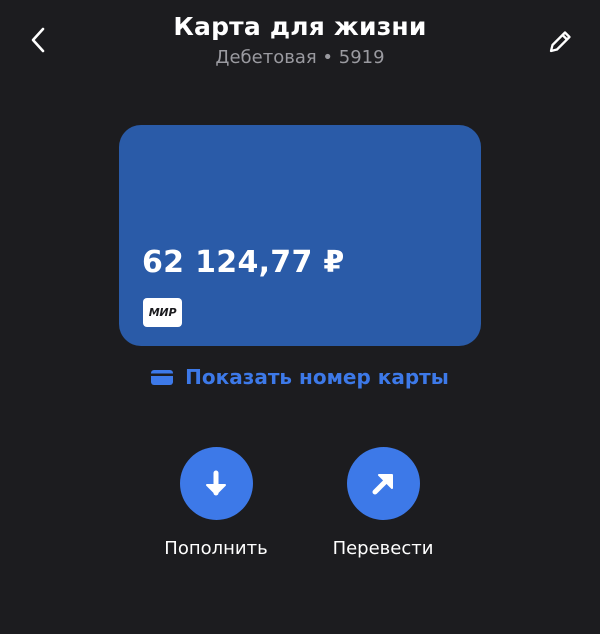  I want to click on arrow-down-icon, so click(216, 482).